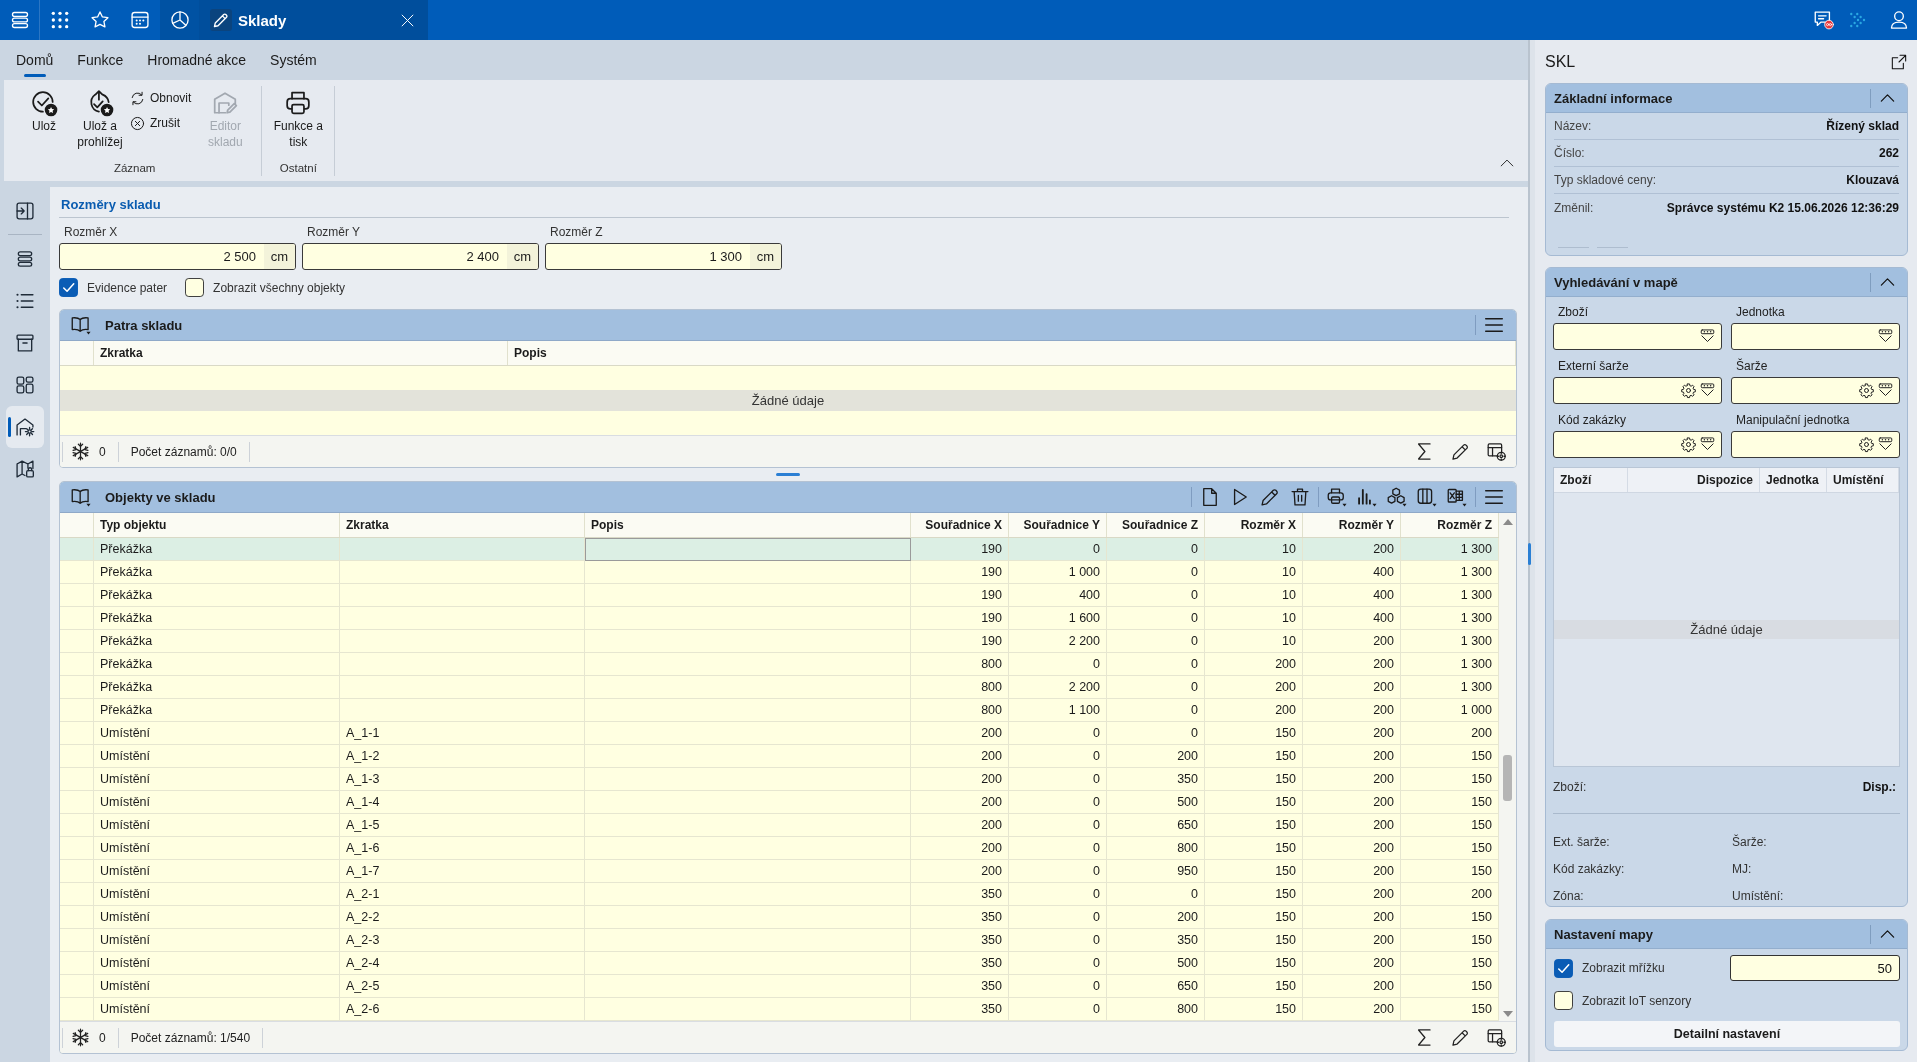  What do you see at coordinates (35, 60) in the screenshot?
I see `menu-tab: Domů` at bounding box center [35, 60].